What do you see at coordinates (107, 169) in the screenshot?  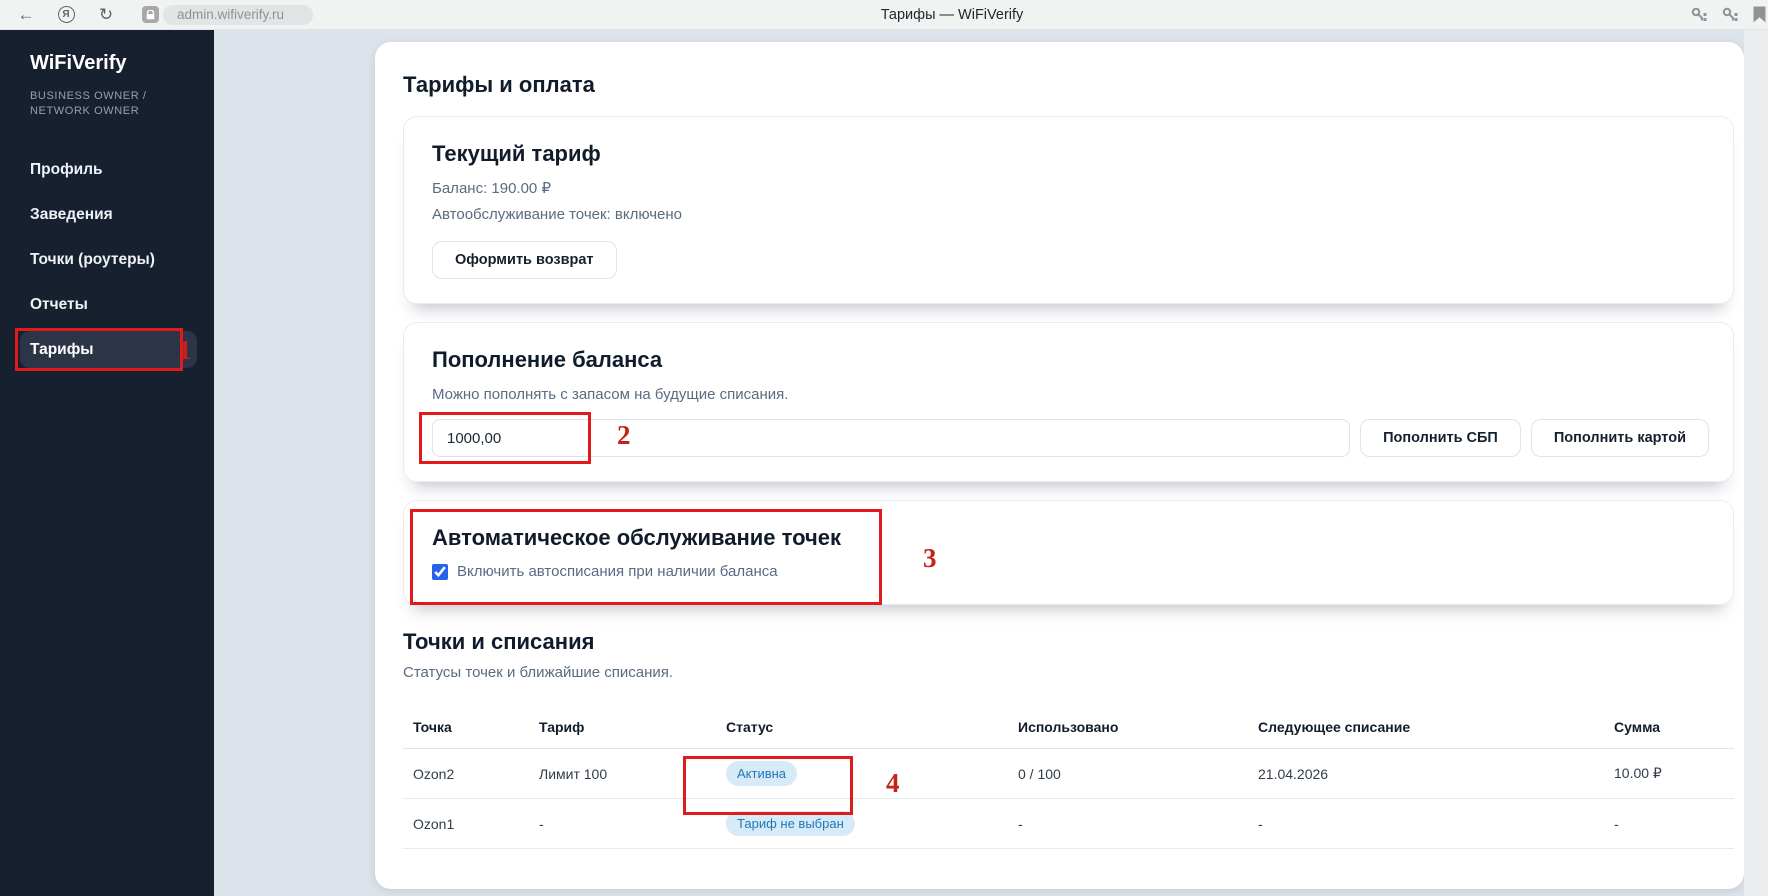 I see `sidebar-item-profile: Профиль` at bounding box center [107, 169].